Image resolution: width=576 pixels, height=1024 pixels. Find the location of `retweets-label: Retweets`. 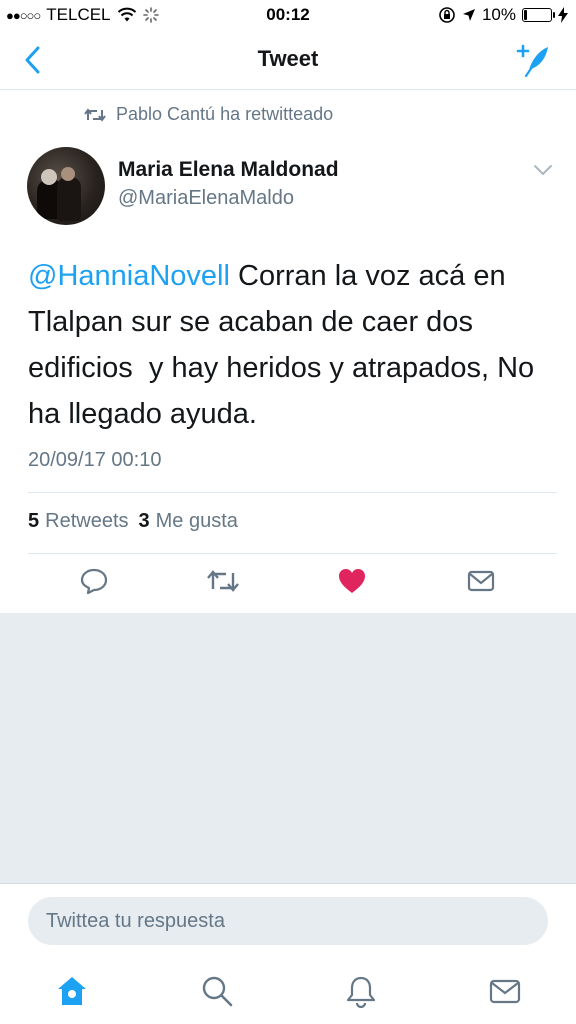

retweets-label: Retweets is located at coordinates (87, 521).